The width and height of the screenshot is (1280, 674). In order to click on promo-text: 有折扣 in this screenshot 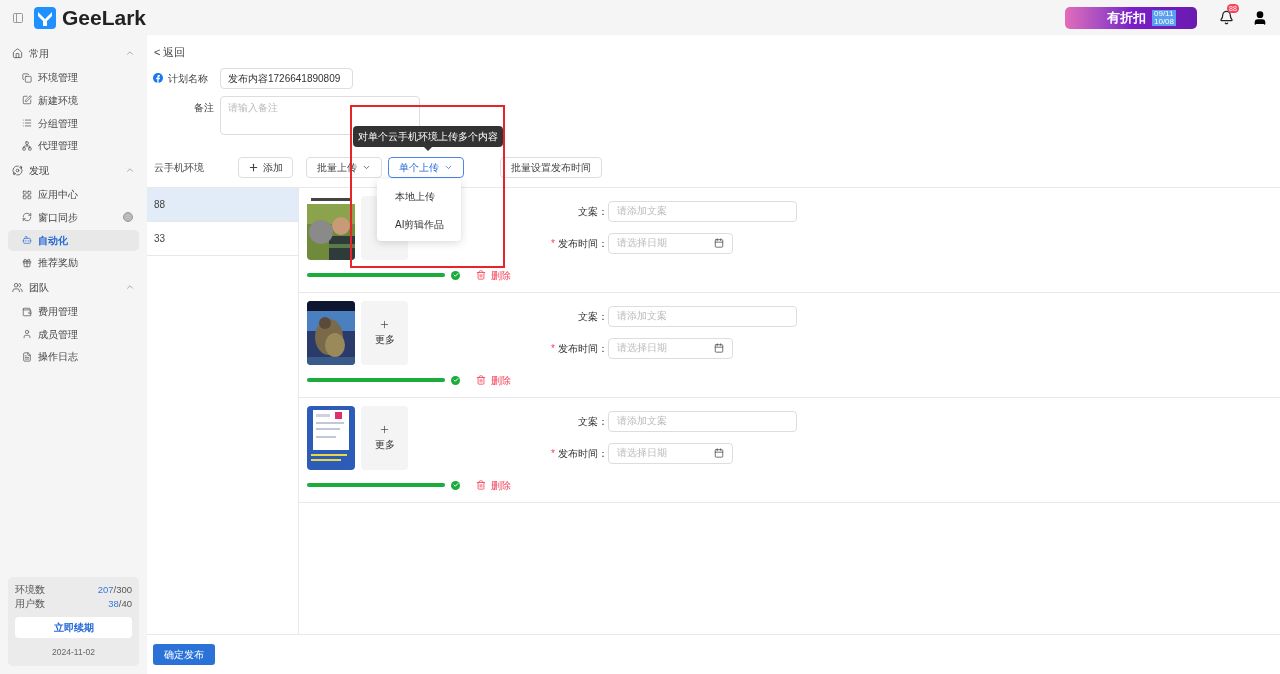, I will do `click(1126, 17)`.